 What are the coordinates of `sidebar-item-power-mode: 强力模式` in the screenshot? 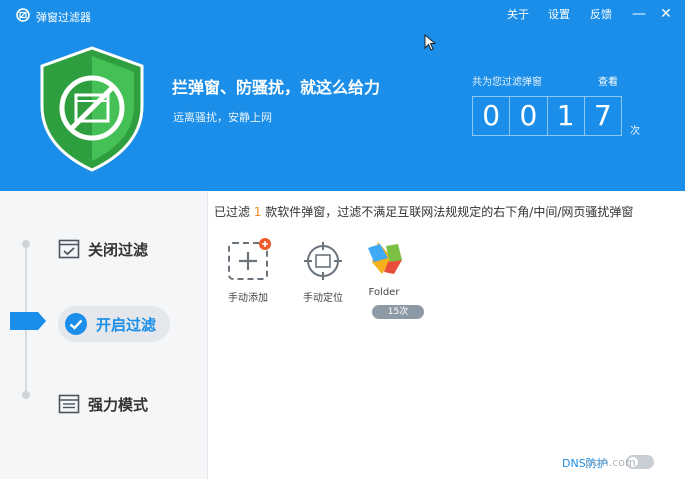 It's located at (103, 404).